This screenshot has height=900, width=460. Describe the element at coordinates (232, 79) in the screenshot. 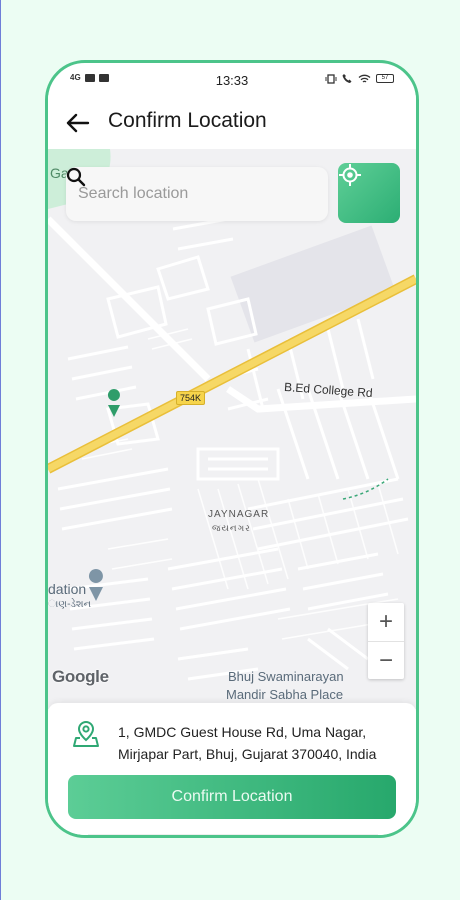

I see `status-bar: 4G 13:33 57` at that location.